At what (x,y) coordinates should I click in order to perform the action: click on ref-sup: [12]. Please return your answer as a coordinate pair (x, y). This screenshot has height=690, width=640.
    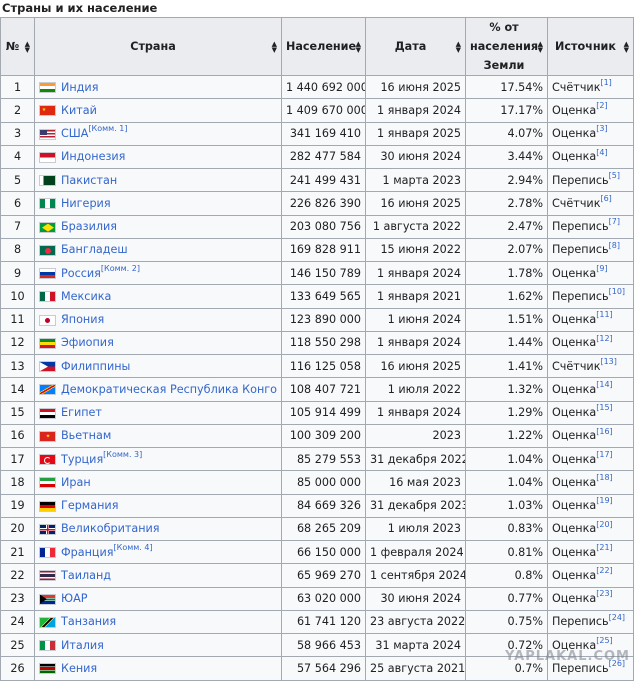
    Looking at the image, I should click on (604, 338).